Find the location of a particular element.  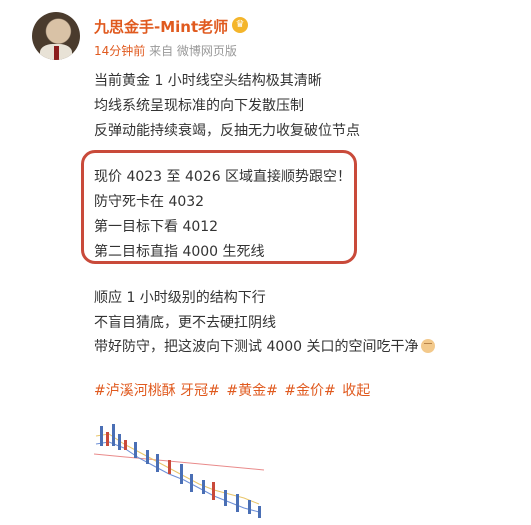

avatar is located at coordinates (56, 36).